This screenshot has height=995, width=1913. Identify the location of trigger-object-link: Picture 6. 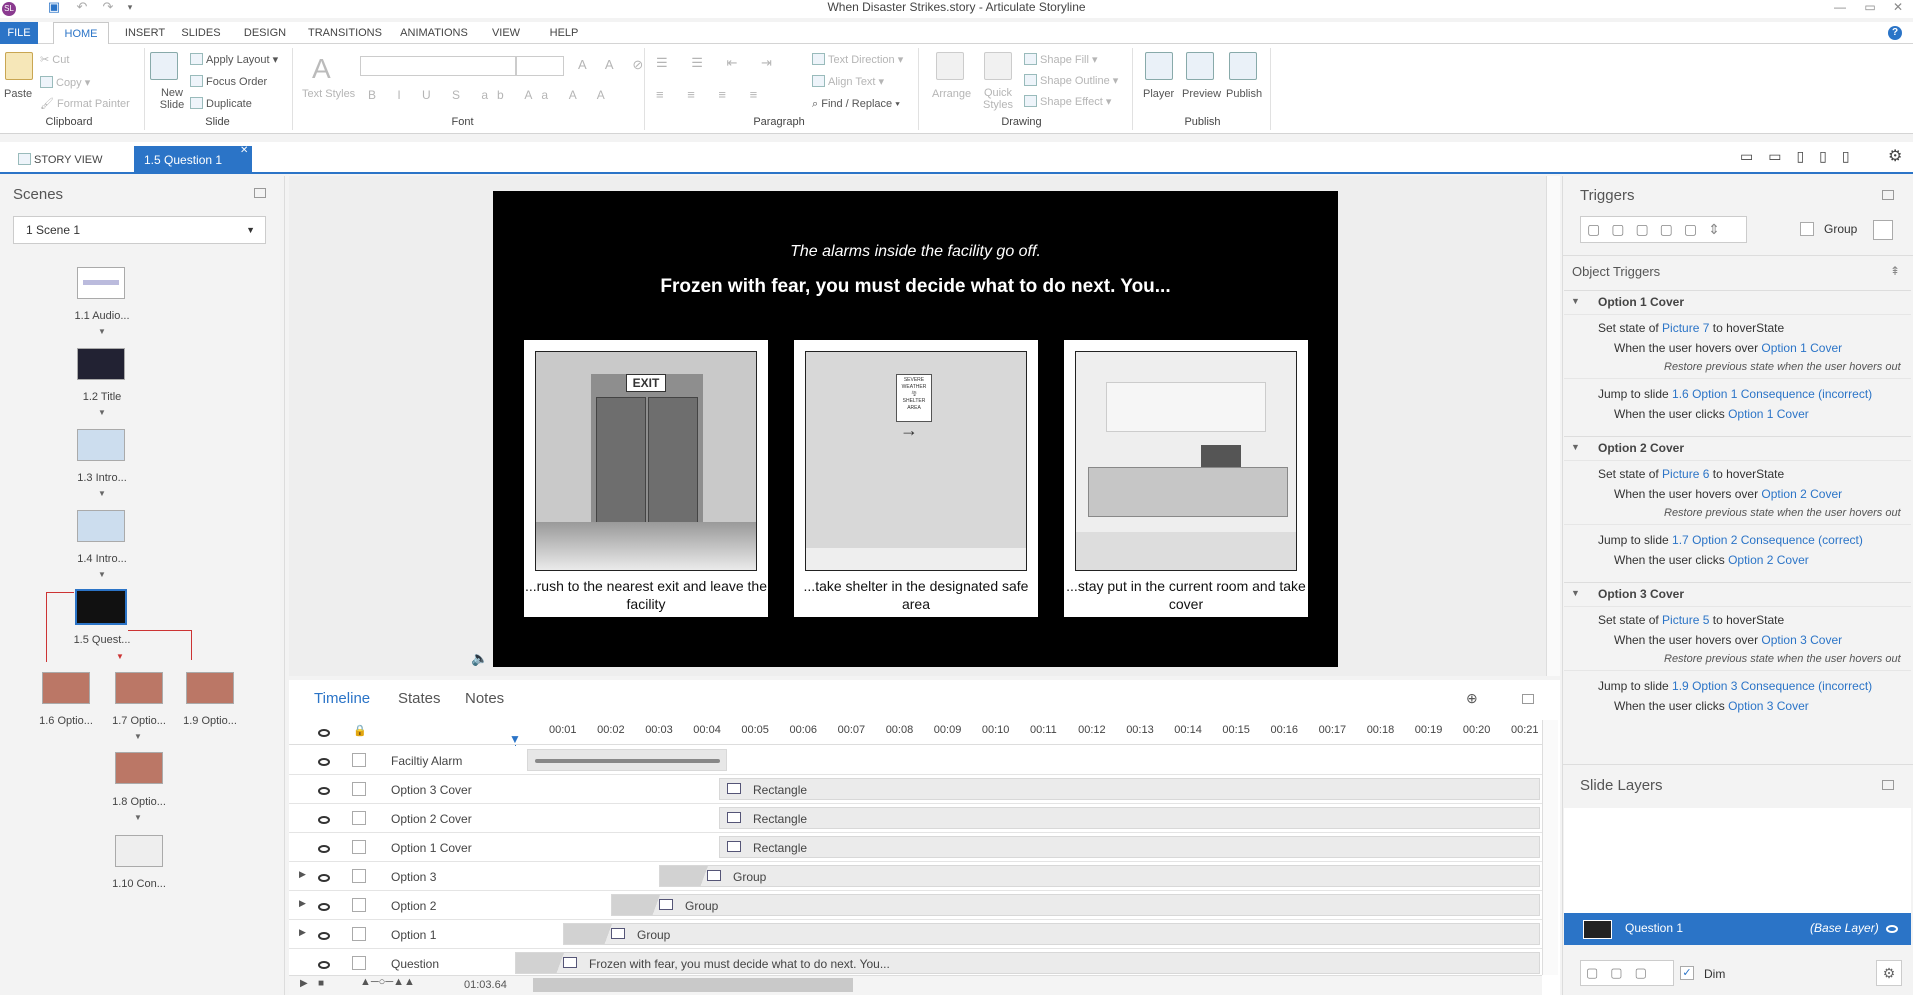
(1685, 474).